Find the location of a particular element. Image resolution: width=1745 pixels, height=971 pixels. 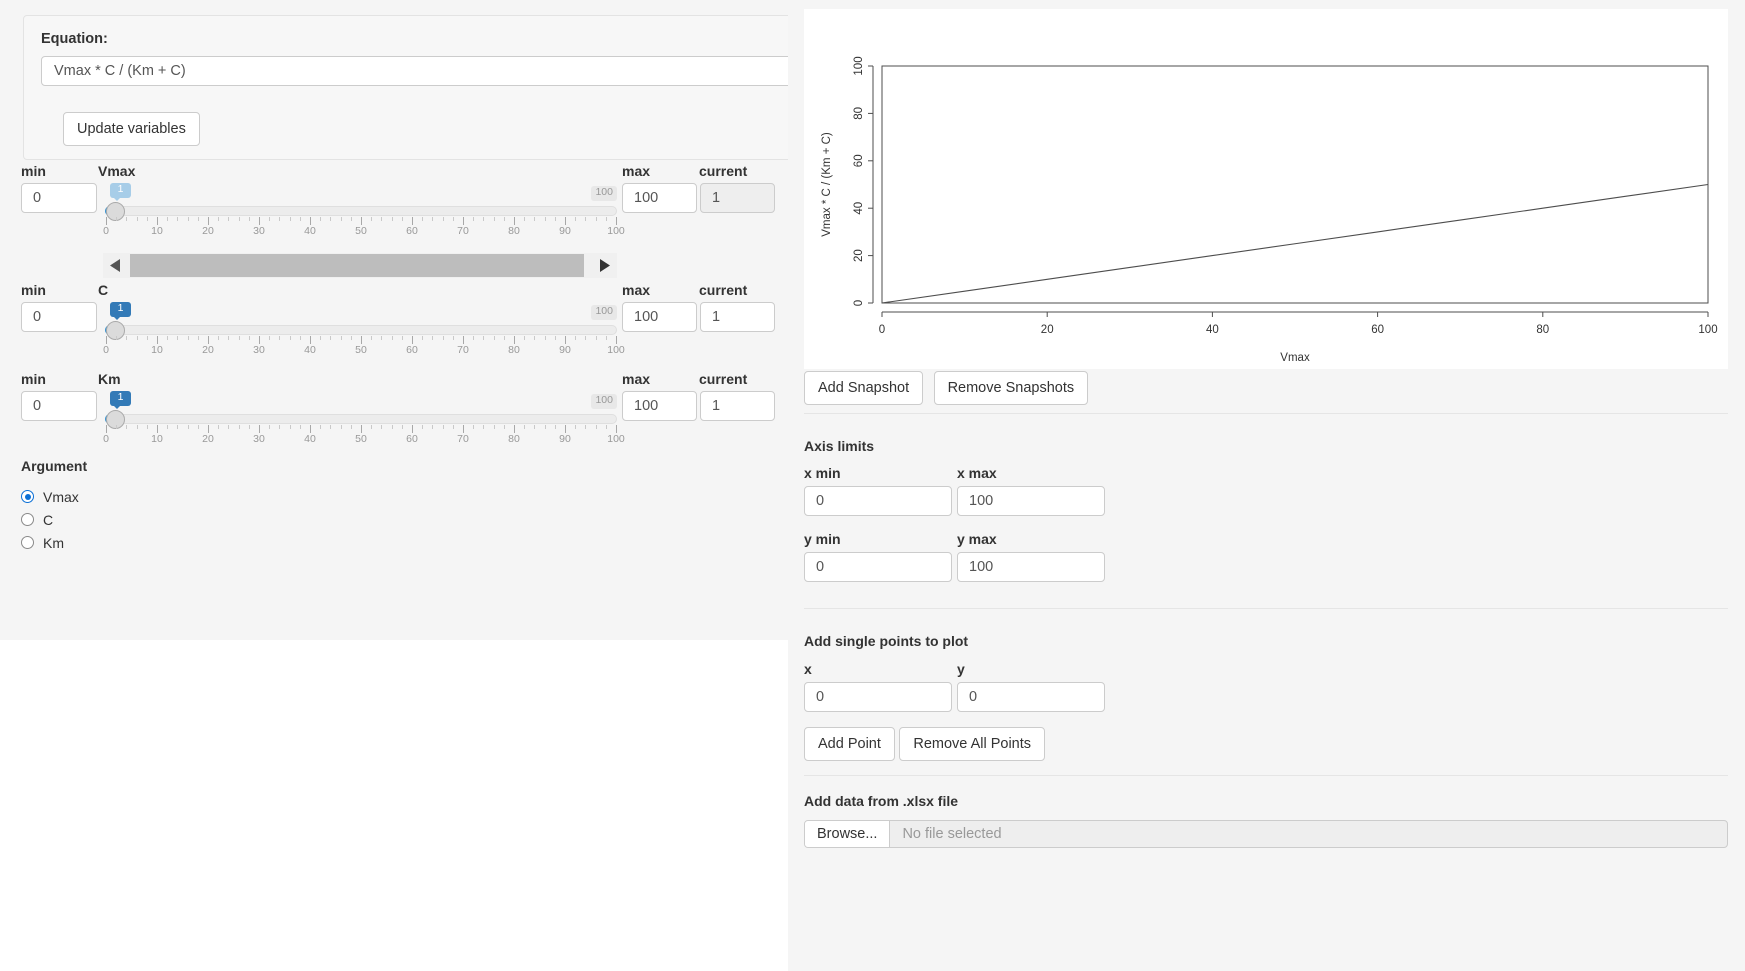

slider-tick-labels-km: 0 10 20 30 40 50 60 70 80 90 100 is located at coordinates (364, 439).